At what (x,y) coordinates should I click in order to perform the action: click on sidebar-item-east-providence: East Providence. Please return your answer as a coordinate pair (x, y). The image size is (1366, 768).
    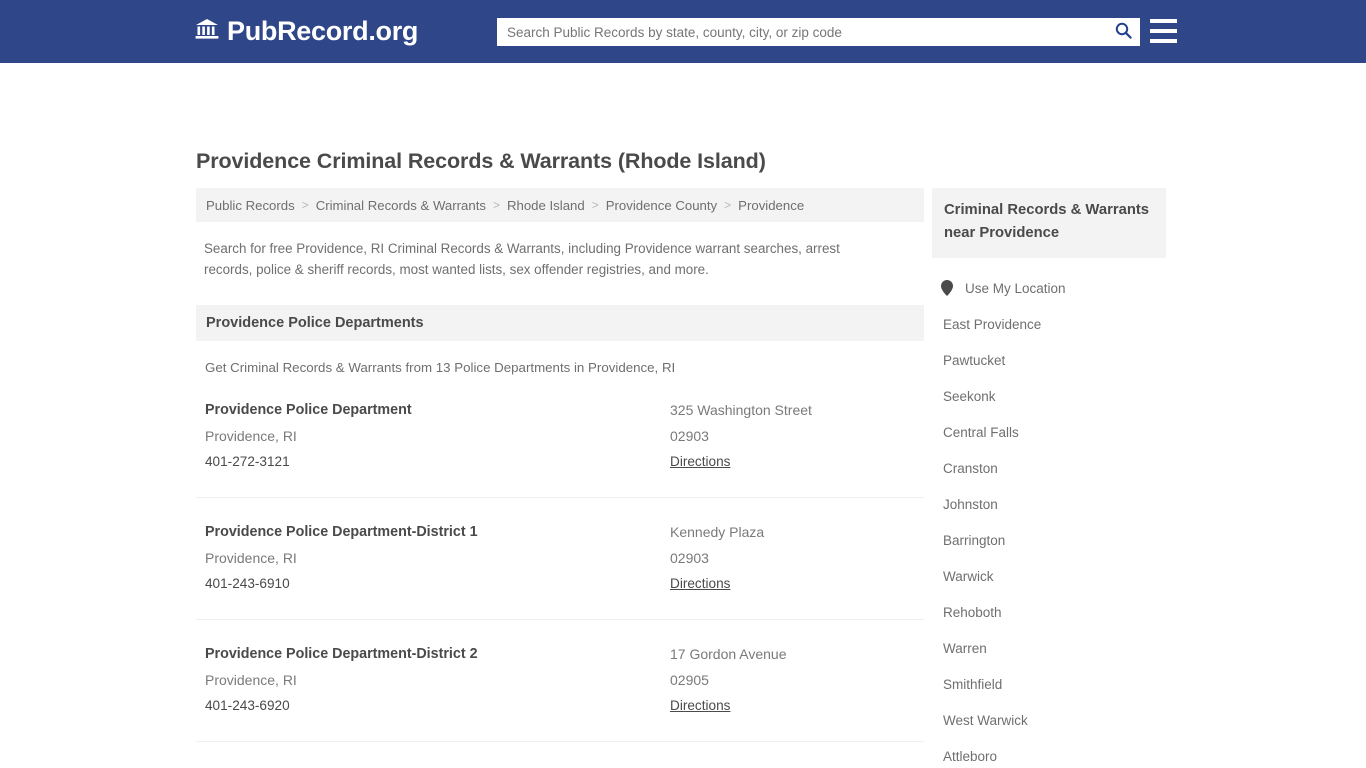
    Looking at the image, I should click on (1049, 324).